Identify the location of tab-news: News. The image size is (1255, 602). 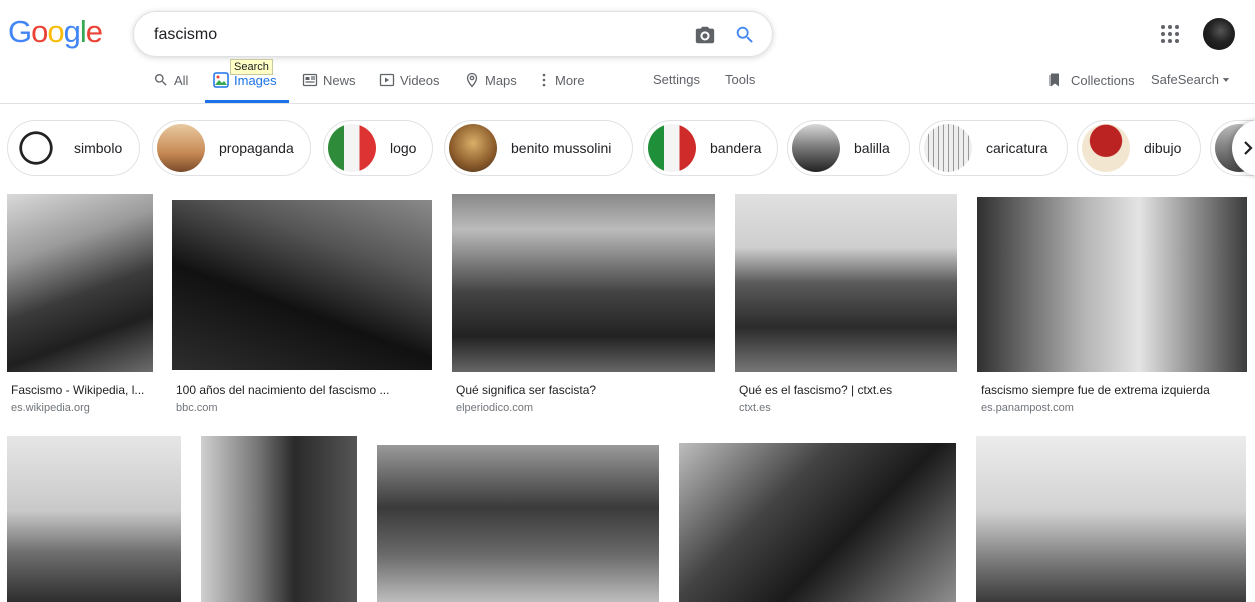
(329, 80).